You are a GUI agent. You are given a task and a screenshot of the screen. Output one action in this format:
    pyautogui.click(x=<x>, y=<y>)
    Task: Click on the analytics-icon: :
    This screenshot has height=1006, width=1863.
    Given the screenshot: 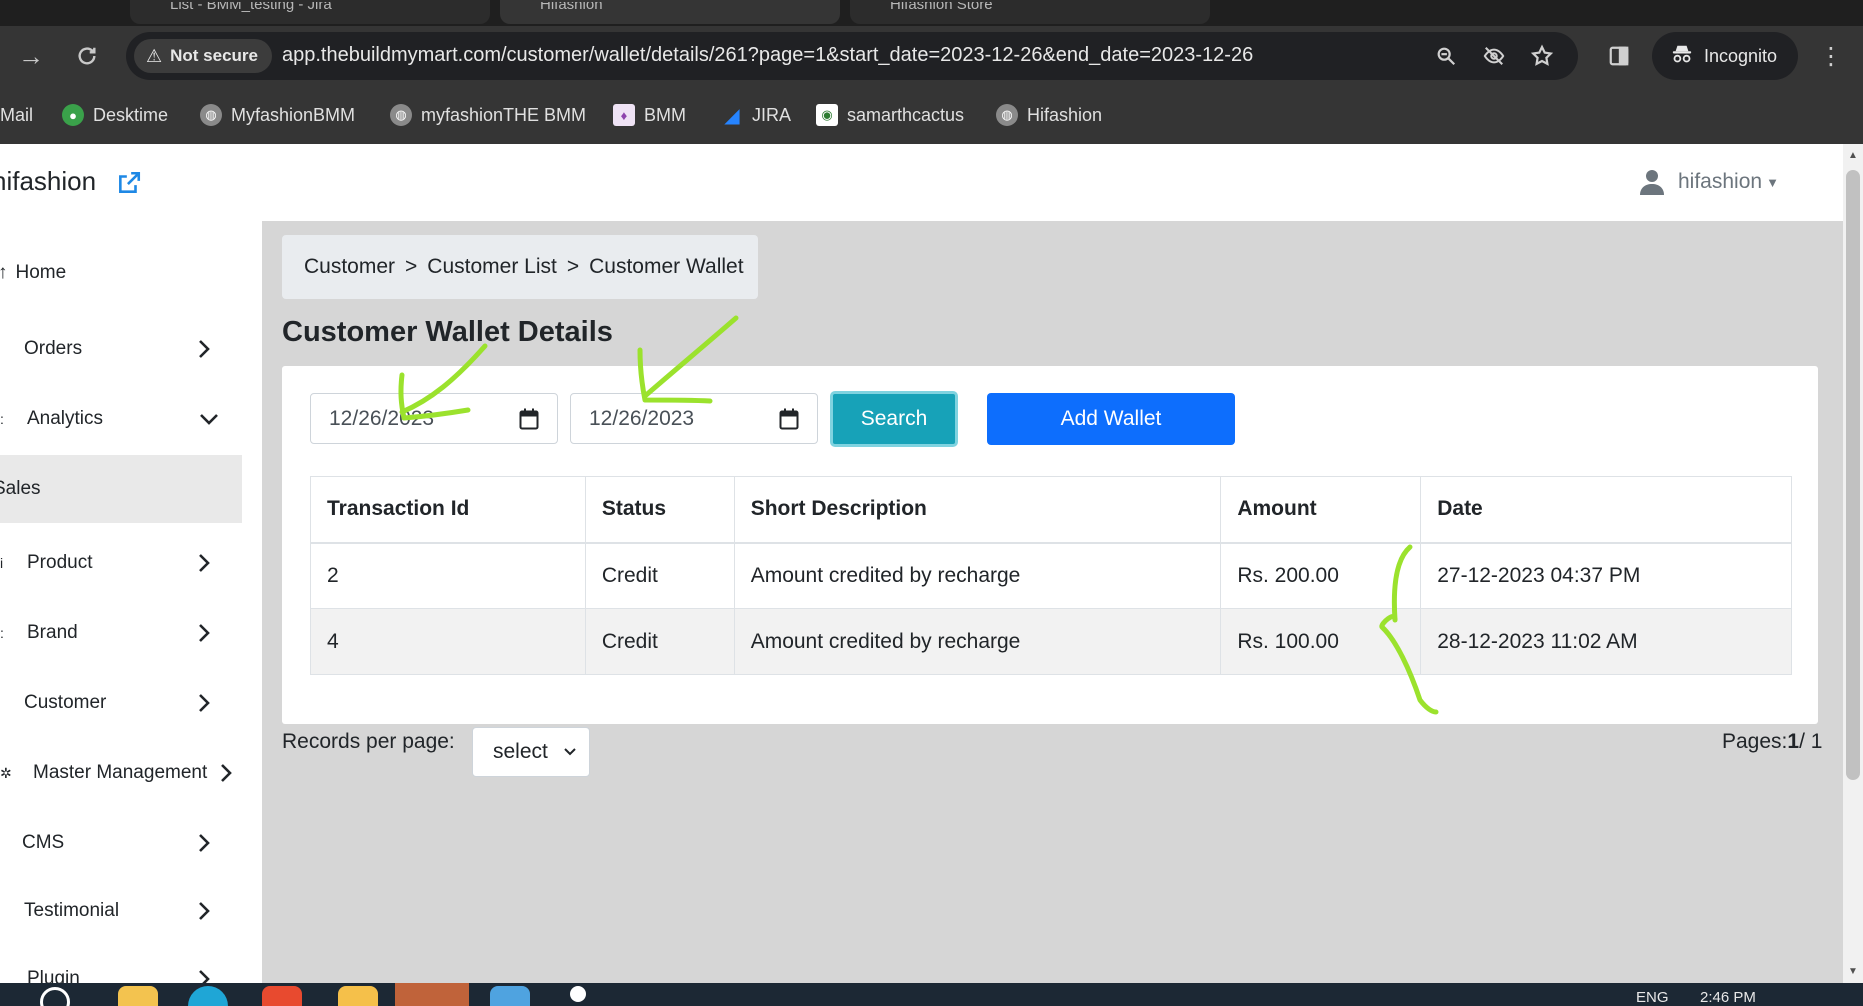 What is the action you would take?
    pyautogui.click(x=2, y=419)
    